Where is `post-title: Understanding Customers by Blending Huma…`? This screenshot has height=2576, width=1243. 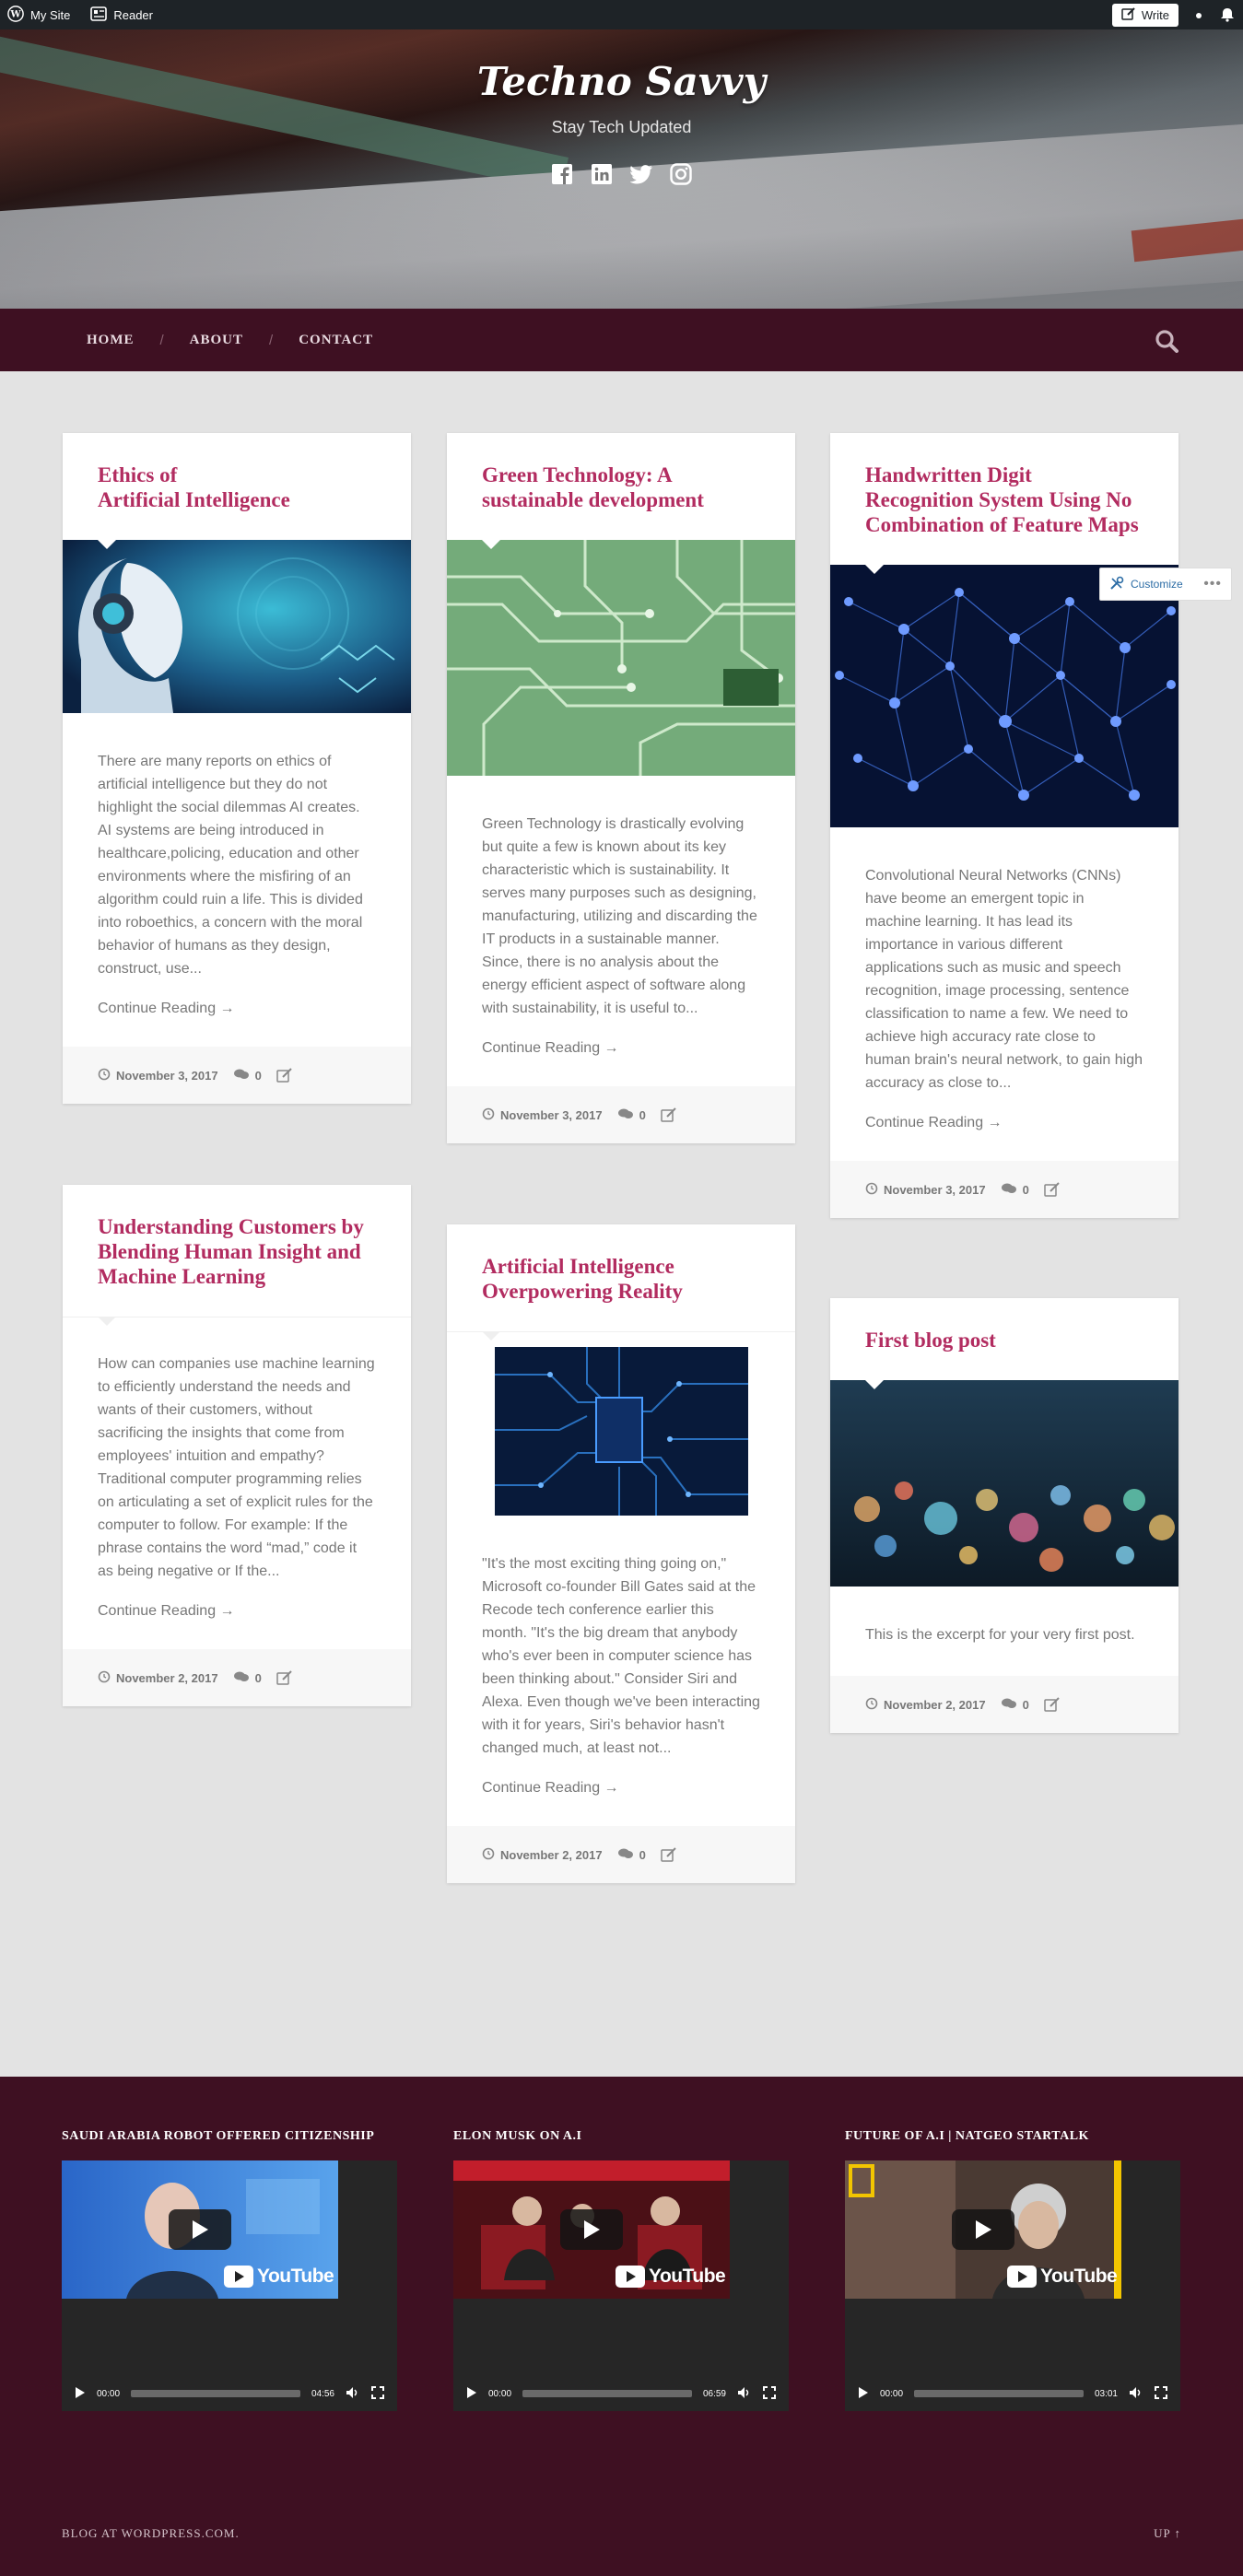 post-title: Understanding Customers by Blending Huma… is located at coordinates (237, 1251).